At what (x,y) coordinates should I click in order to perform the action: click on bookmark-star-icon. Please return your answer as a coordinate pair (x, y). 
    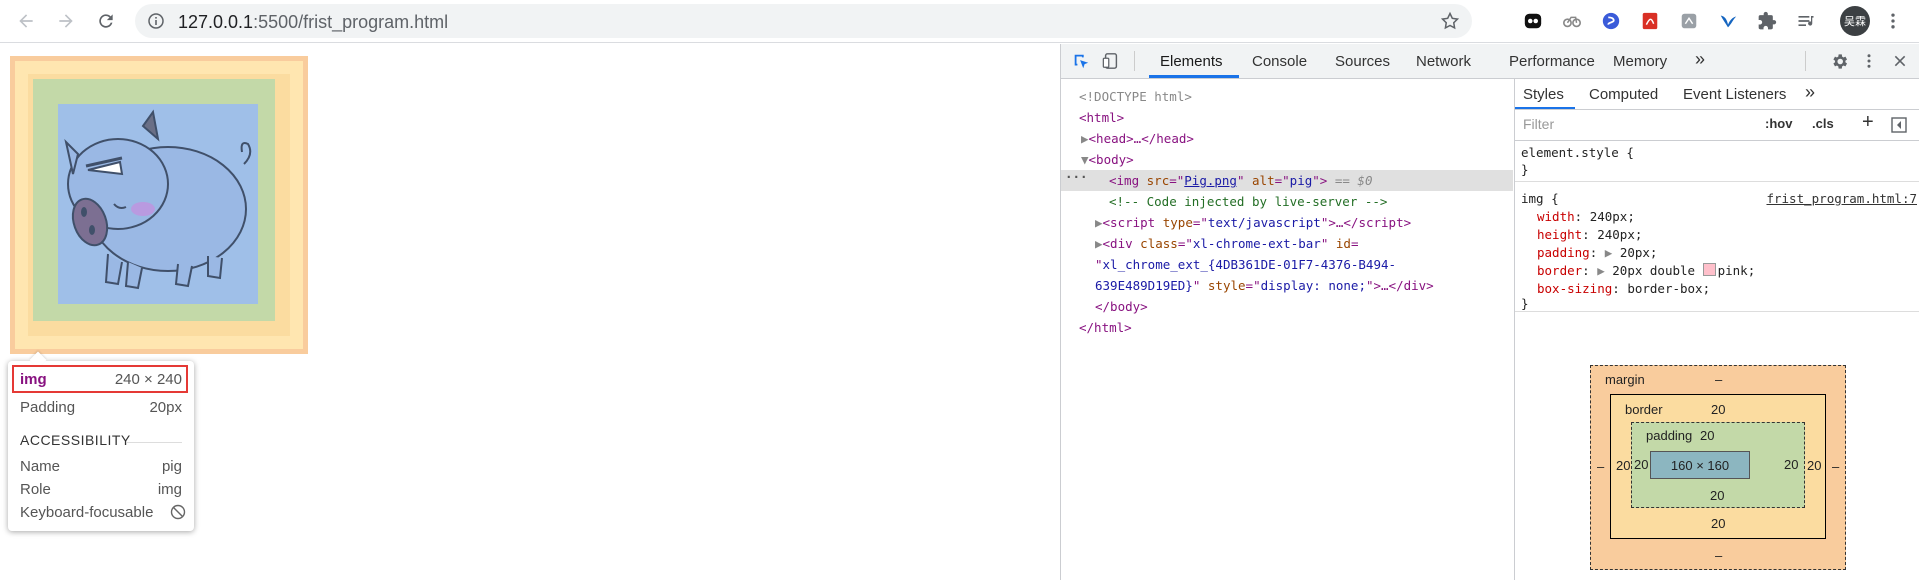
    Looking at the image, I should click on (1450, 21).